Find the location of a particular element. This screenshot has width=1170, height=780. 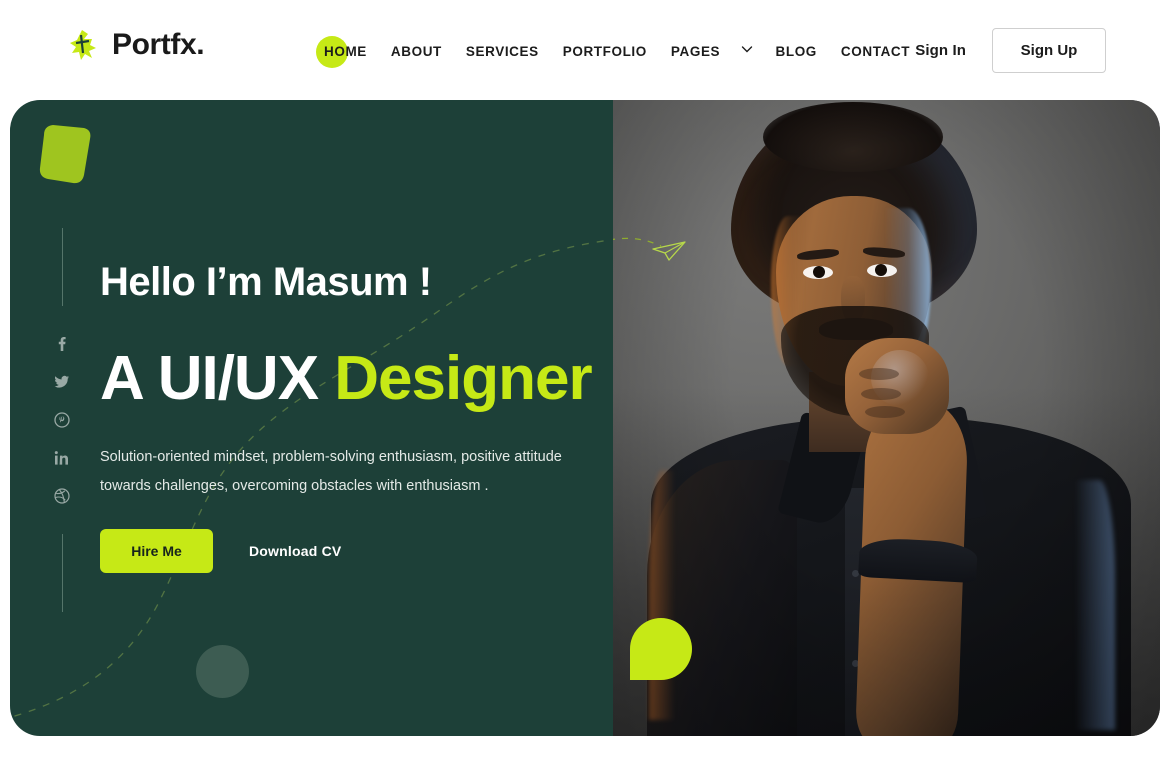

headline-accent: Designer is located at coordinates (463, 378).